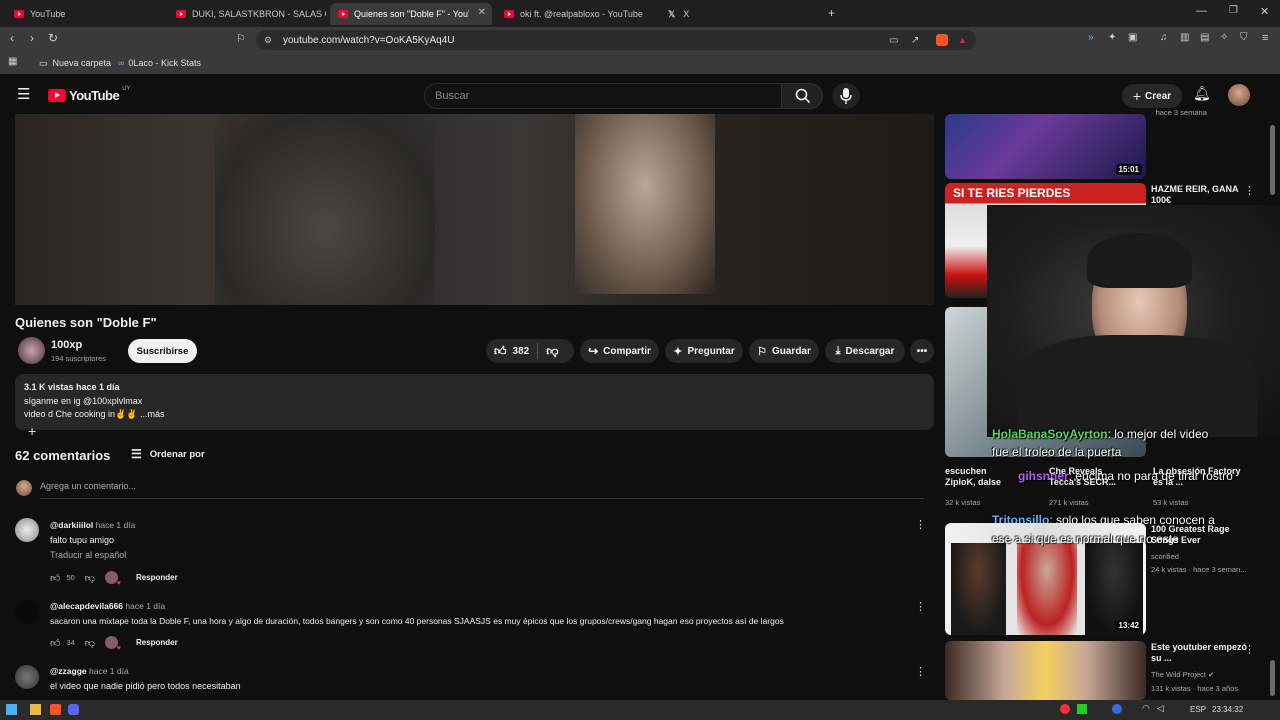 The height and width of the screenshot is (720, 1280). What do you see at coordinates (35, 709) in the screenshot?
I see `file-explorer-icon` at bounding box center [35, 709].